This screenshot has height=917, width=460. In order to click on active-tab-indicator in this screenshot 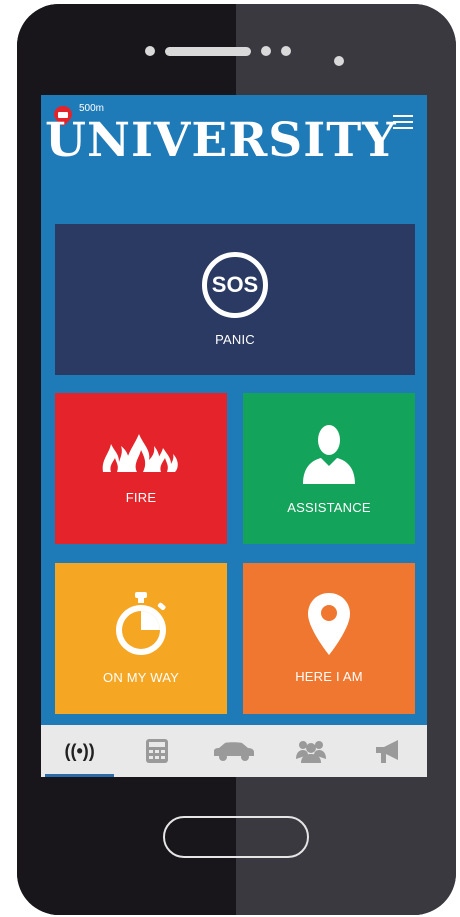, I will do `click(80, 775)`.